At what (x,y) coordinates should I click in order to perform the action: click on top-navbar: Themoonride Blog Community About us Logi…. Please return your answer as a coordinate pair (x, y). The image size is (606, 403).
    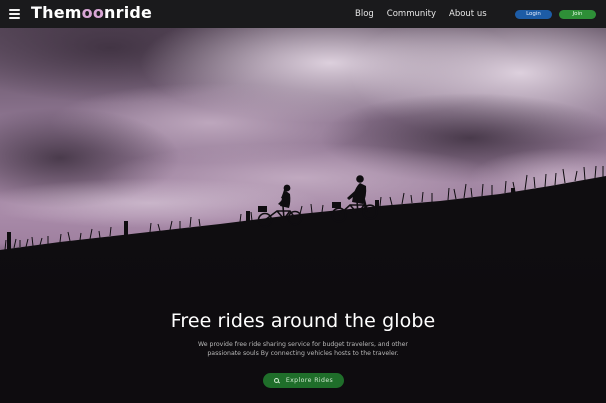
    Looking at the image, I should click on (303, 14).